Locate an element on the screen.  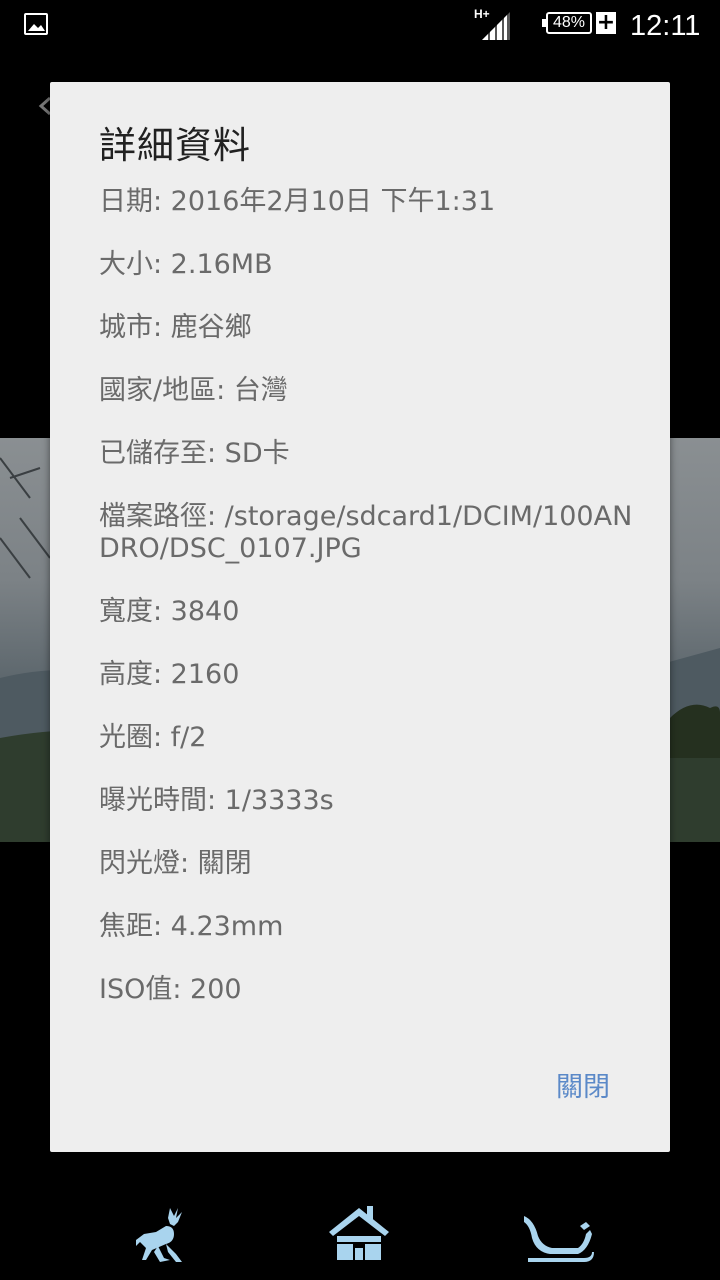
gallery-icon is located at coordinates (36, 24).